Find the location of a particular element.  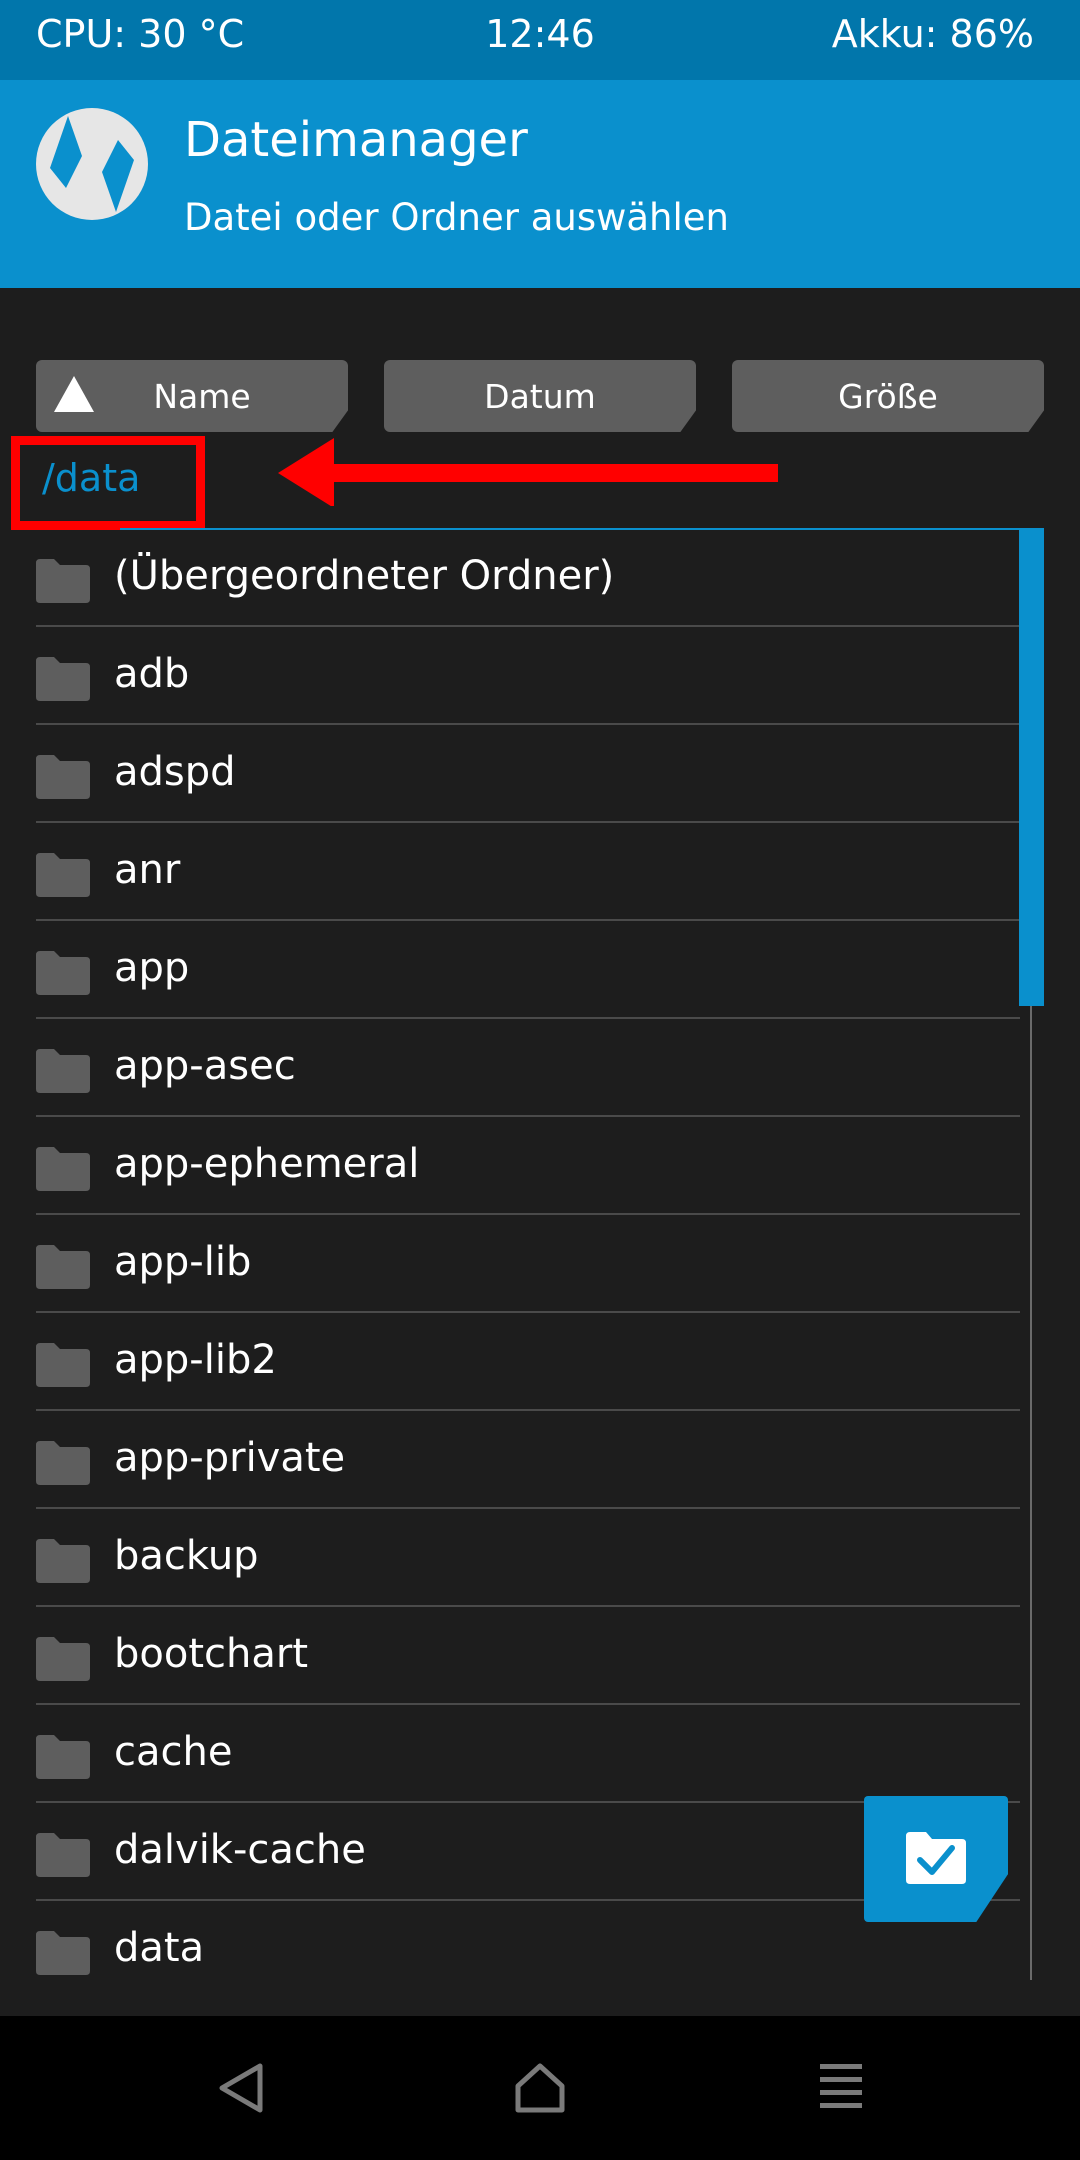

select-folder-button is located at coordinates (936, 1859).